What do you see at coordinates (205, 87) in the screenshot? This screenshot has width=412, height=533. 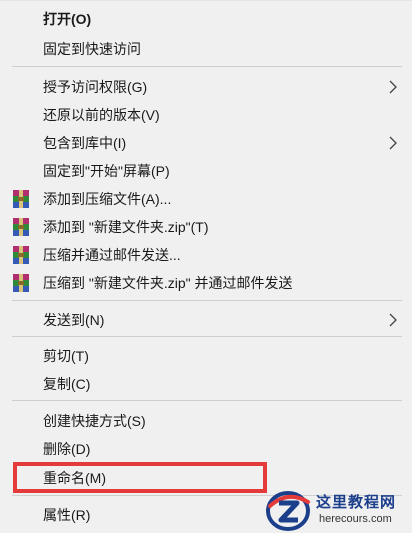 I see `menu-item-grant-access: 授予访问权限(G)` at bounding box center [205, 87].